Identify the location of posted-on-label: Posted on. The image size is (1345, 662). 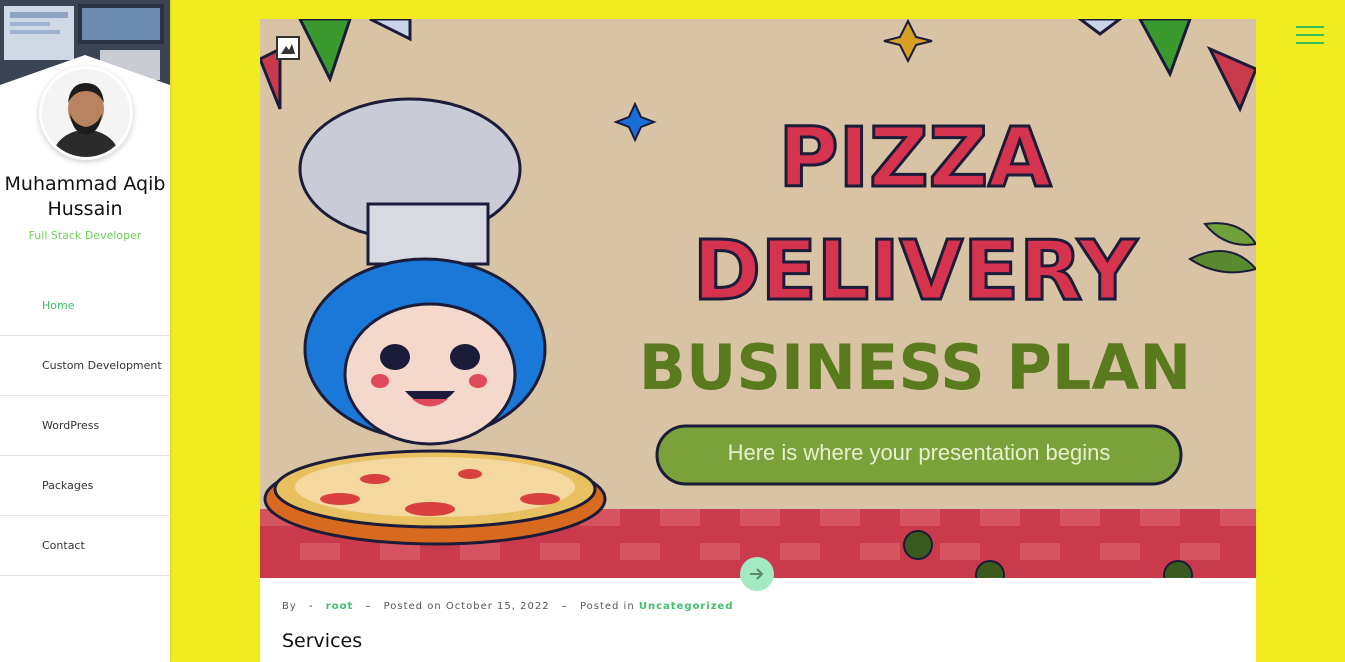
(412, 606).